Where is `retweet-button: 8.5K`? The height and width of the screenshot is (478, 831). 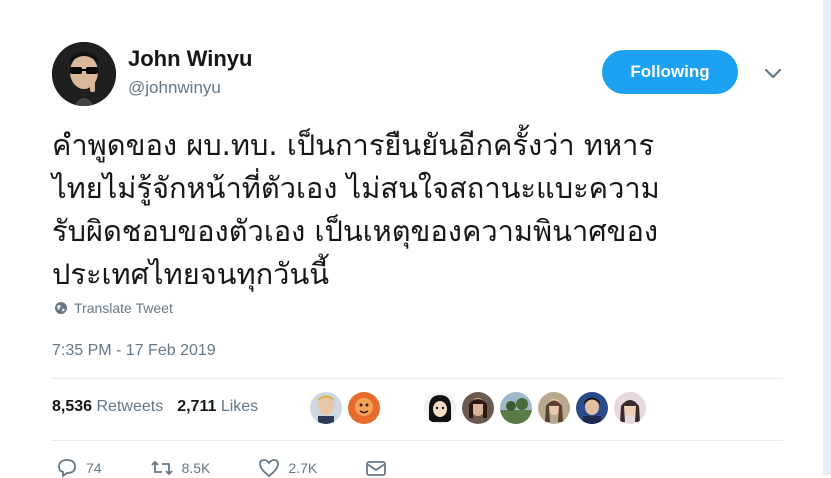
retweet-button: 8.5K is located at coordinates (180, 468).